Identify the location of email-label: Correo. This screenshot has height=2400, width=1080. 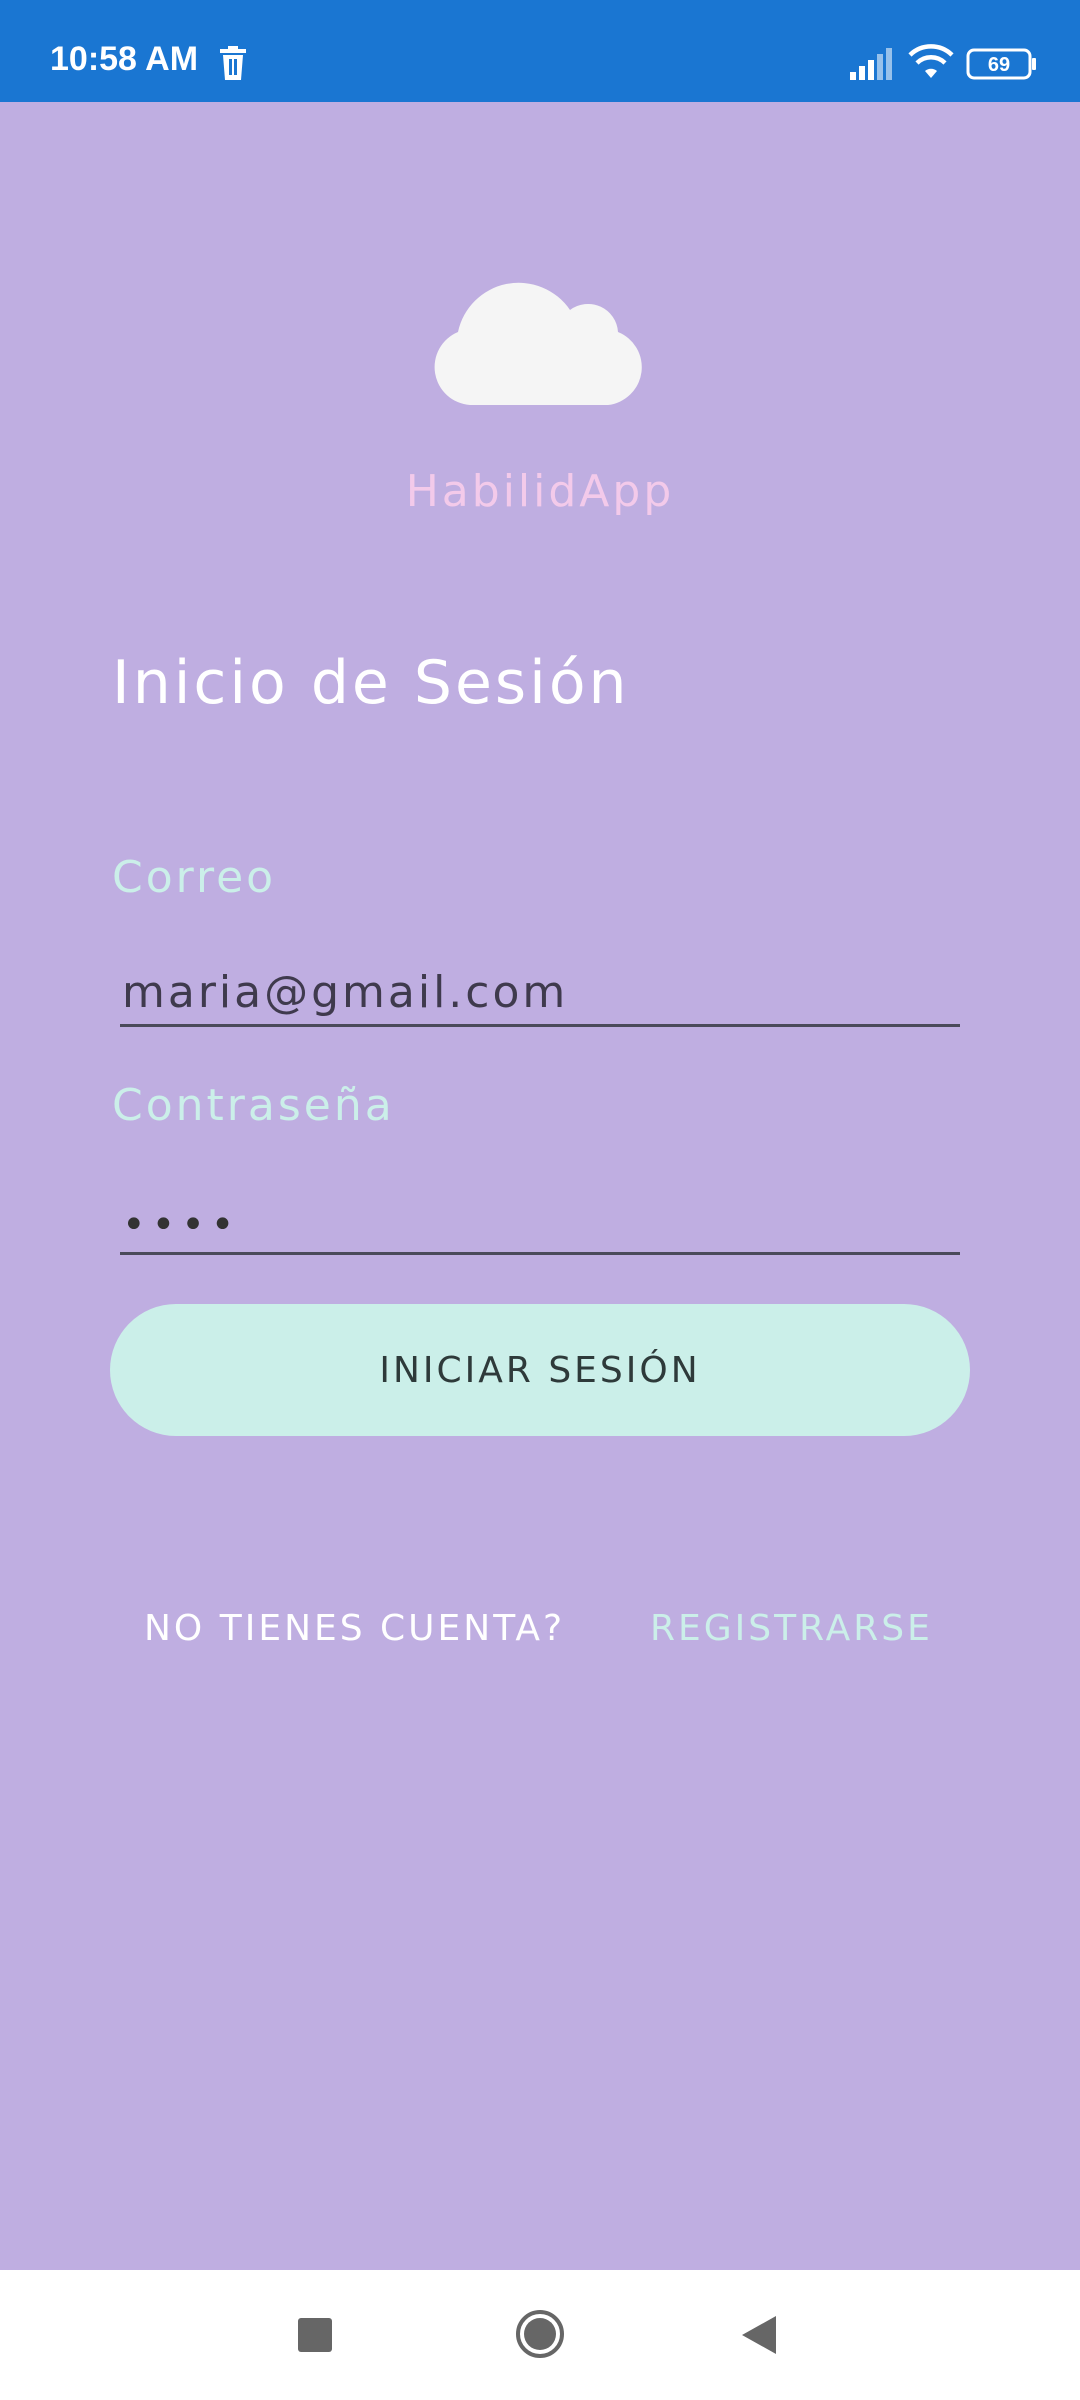
(194, 877).